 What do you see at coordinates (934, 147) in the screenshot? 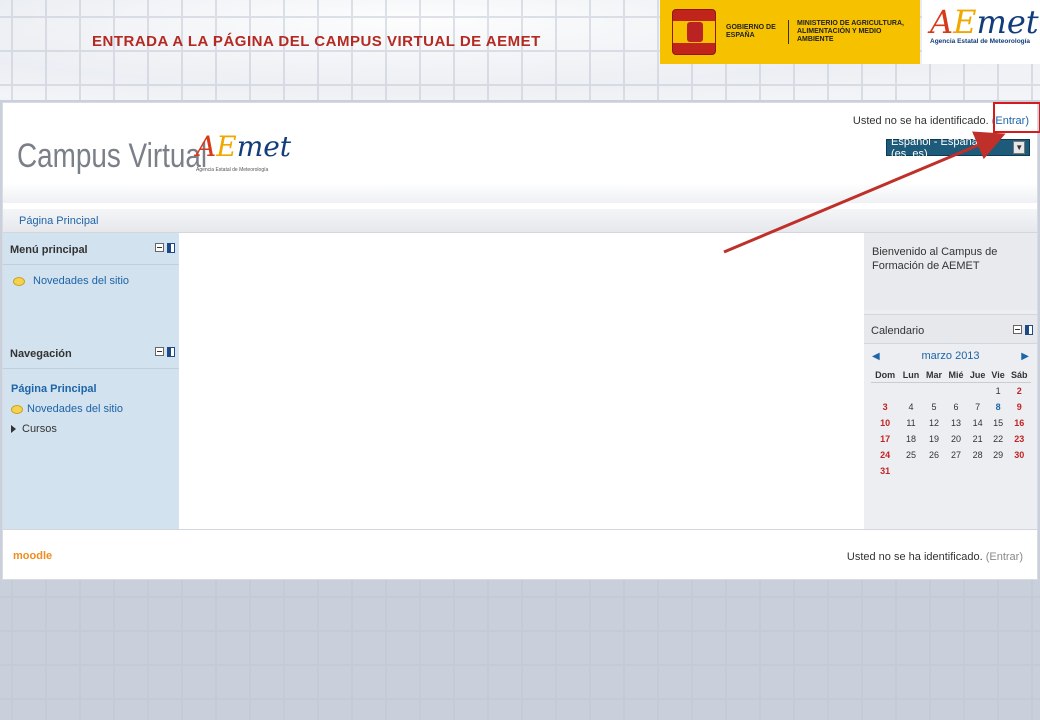
I see `language-selected: Español - España (es_es)` at bounding box center [934, 147].